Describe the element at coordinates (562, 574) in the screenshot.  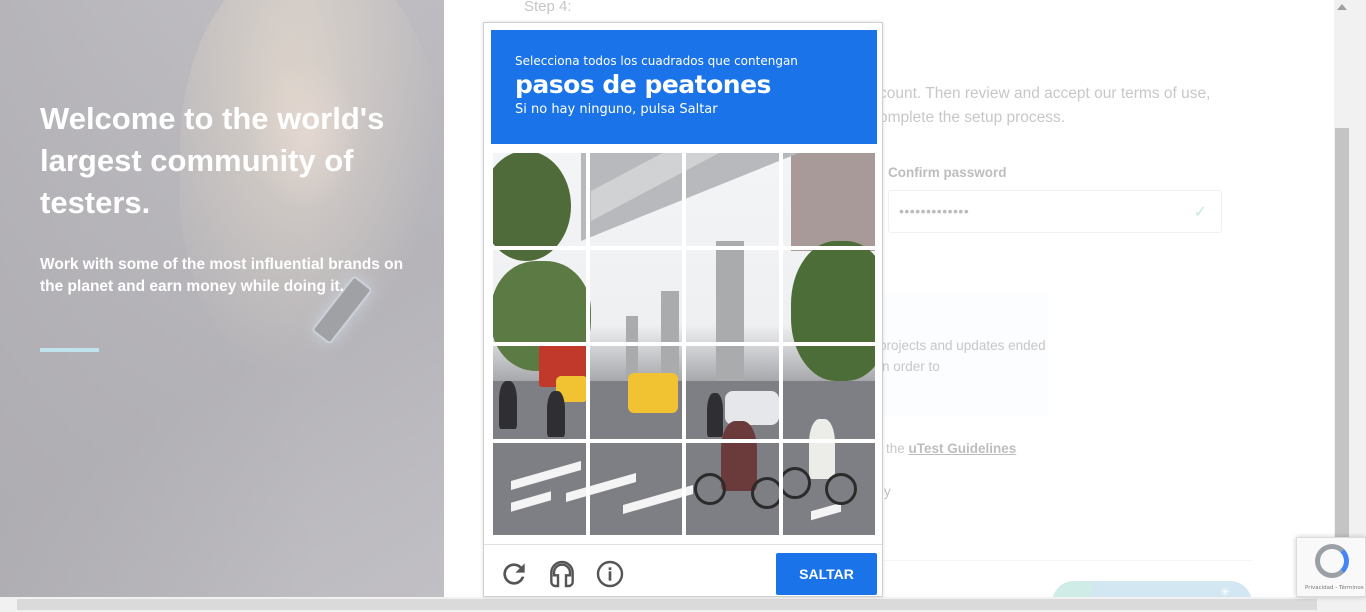
I see `headphones-icon` at that location.